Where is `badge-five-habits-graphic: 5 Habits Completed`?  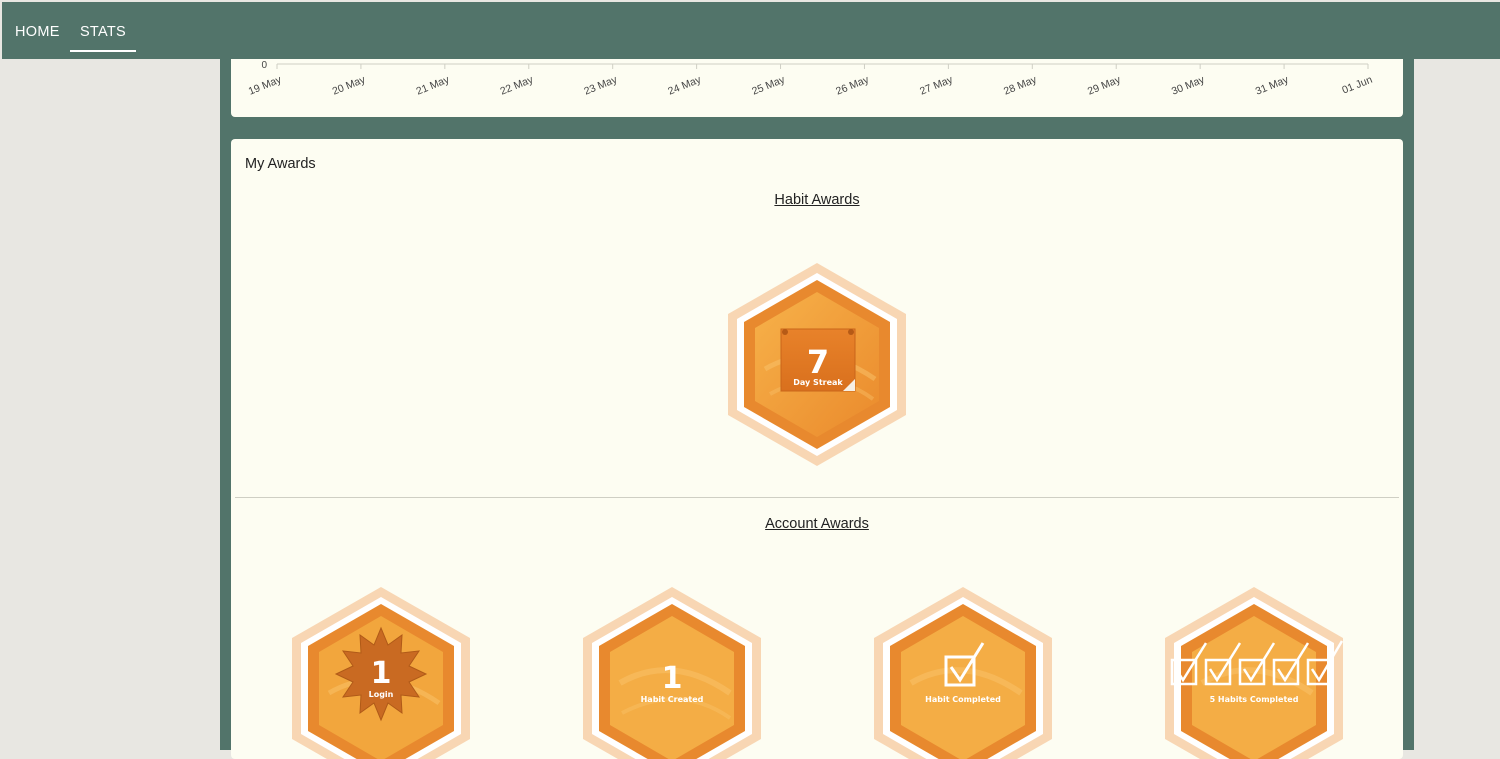
badge-five-habits-graphic: 5 Habits Completed is located at coordinates (1254, 673).